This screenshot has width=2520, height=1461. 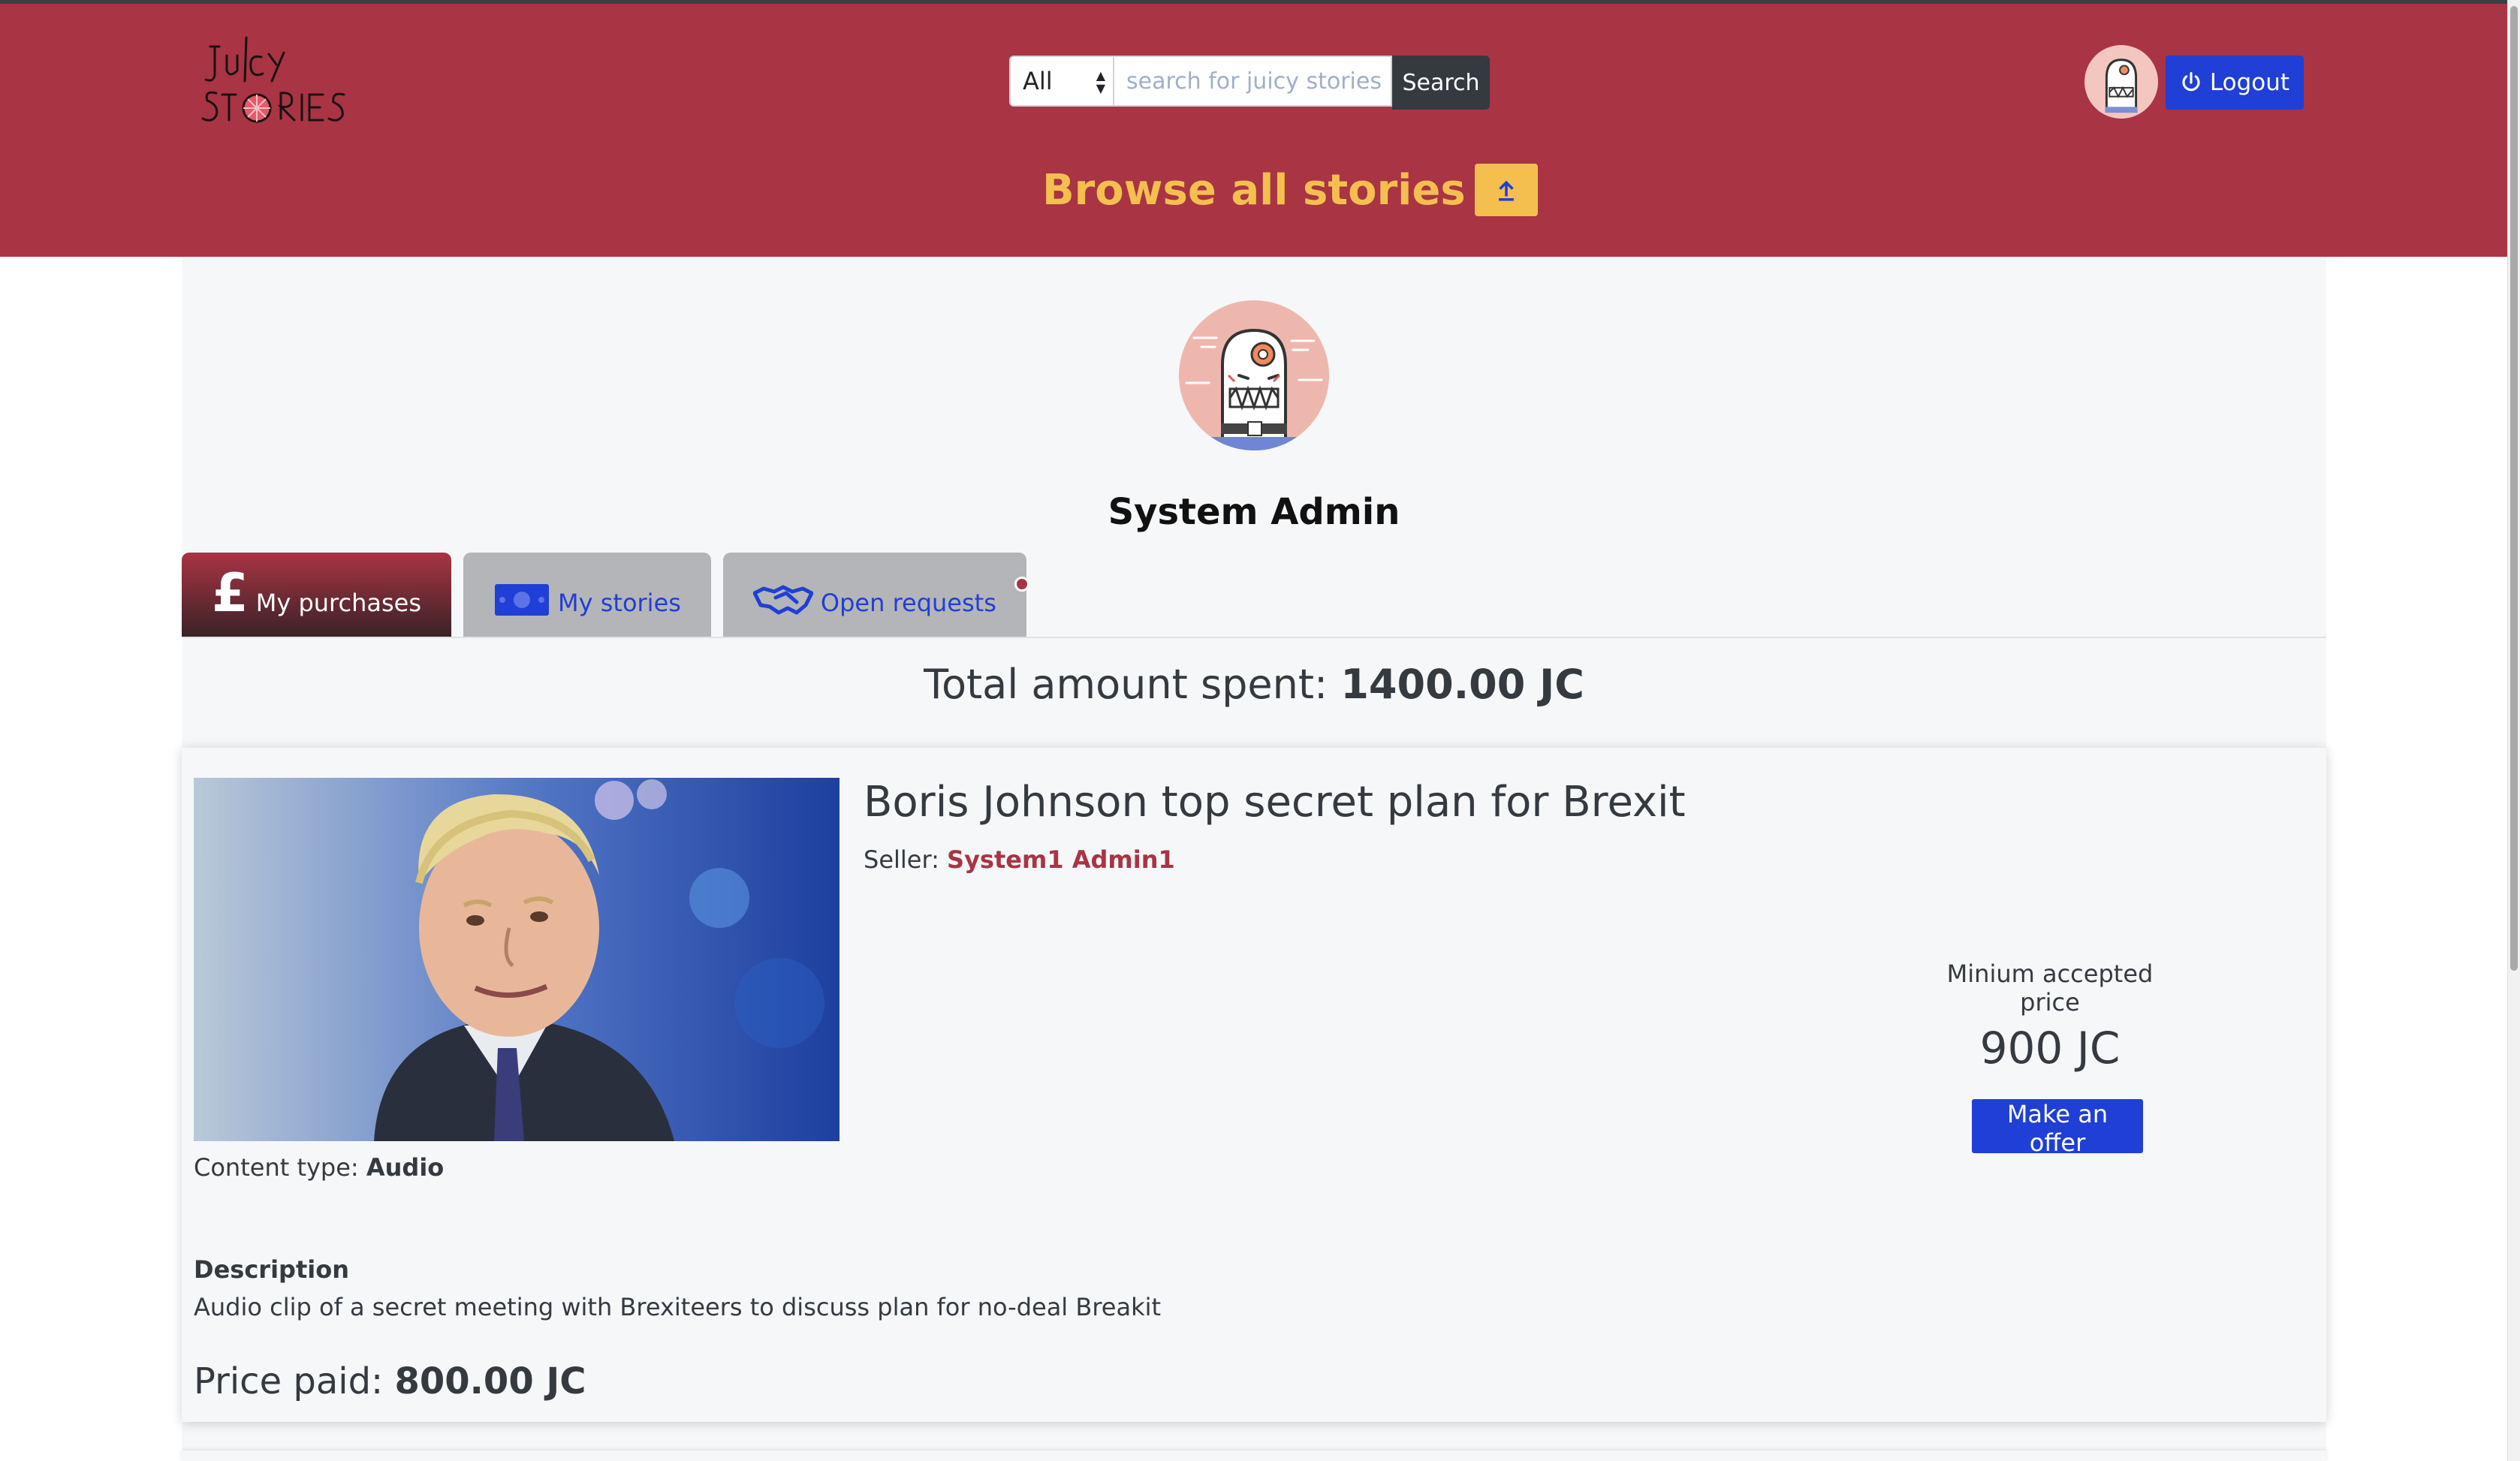 I want to click on total-spent: Total amount spent: 1400.00 JC, so click(x=1254, y=684).